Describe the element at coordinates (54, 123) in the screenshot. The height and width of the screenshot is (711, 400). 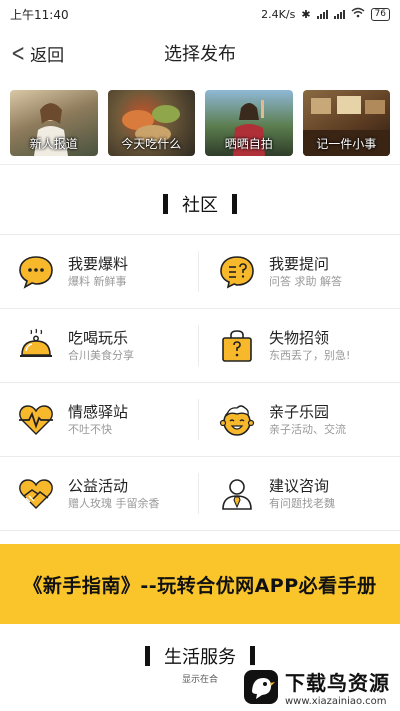
I see `banner-newcomer: 新人报道` at that location.